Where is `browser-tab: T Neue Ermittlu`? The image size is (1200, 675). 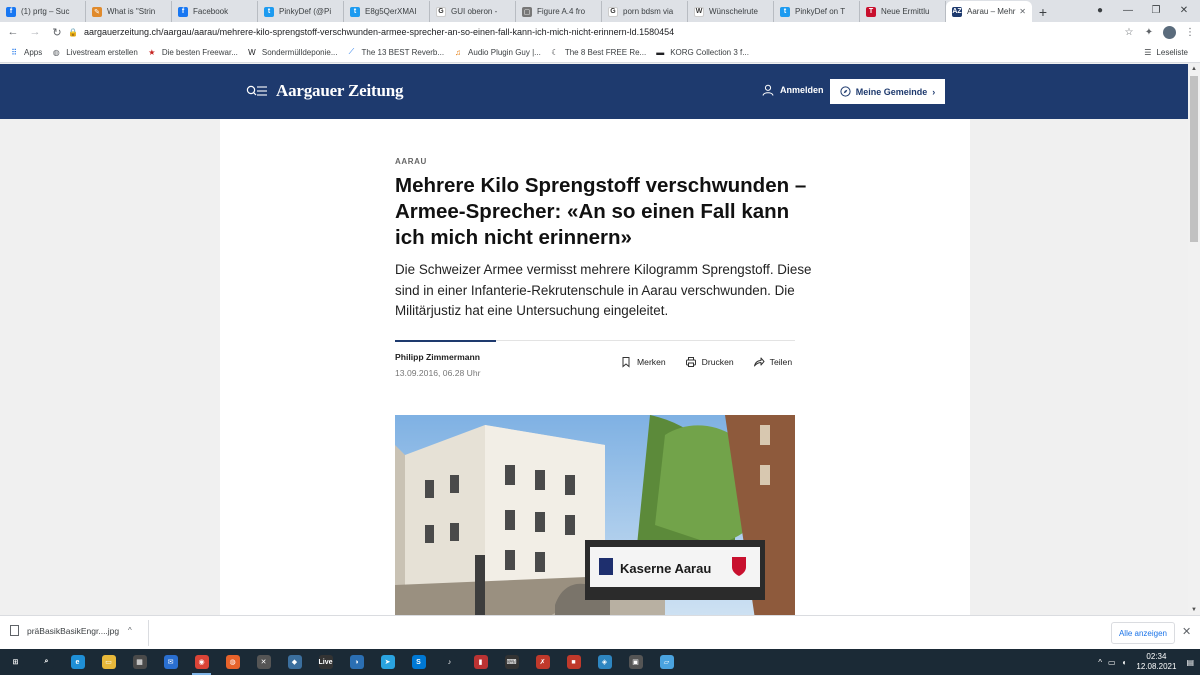 browser-tab: T Neue Ermittlu is located at coordinates (903, 11).